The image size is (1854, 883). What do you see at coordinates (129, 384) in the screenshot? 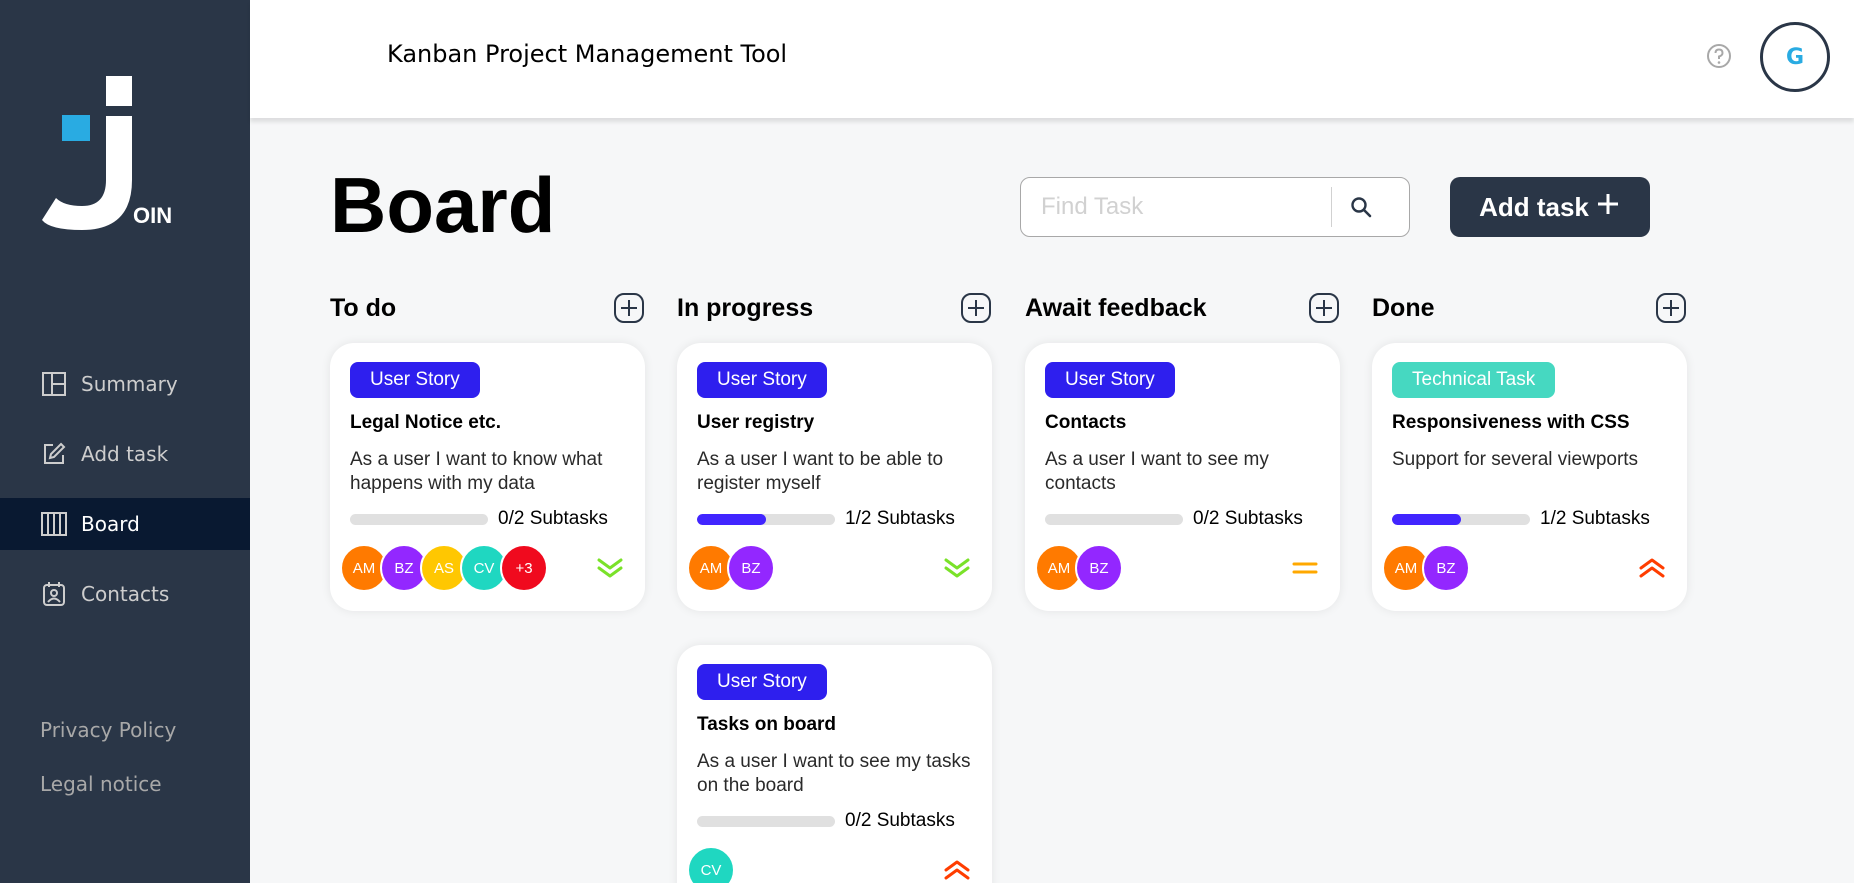
I see `sidebar-item-label: Summary` at bounding box center [129, 384].